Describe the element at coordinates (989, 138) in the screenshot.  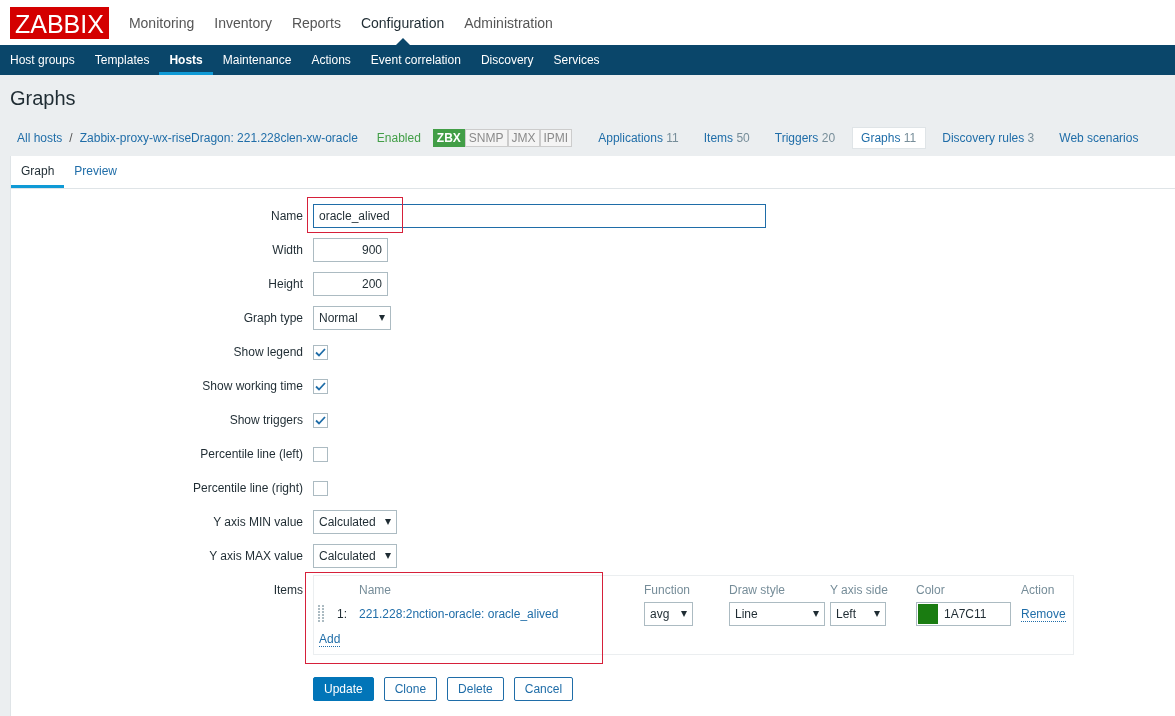
I see `host-tab-link: Discovery rules 3` at that location.